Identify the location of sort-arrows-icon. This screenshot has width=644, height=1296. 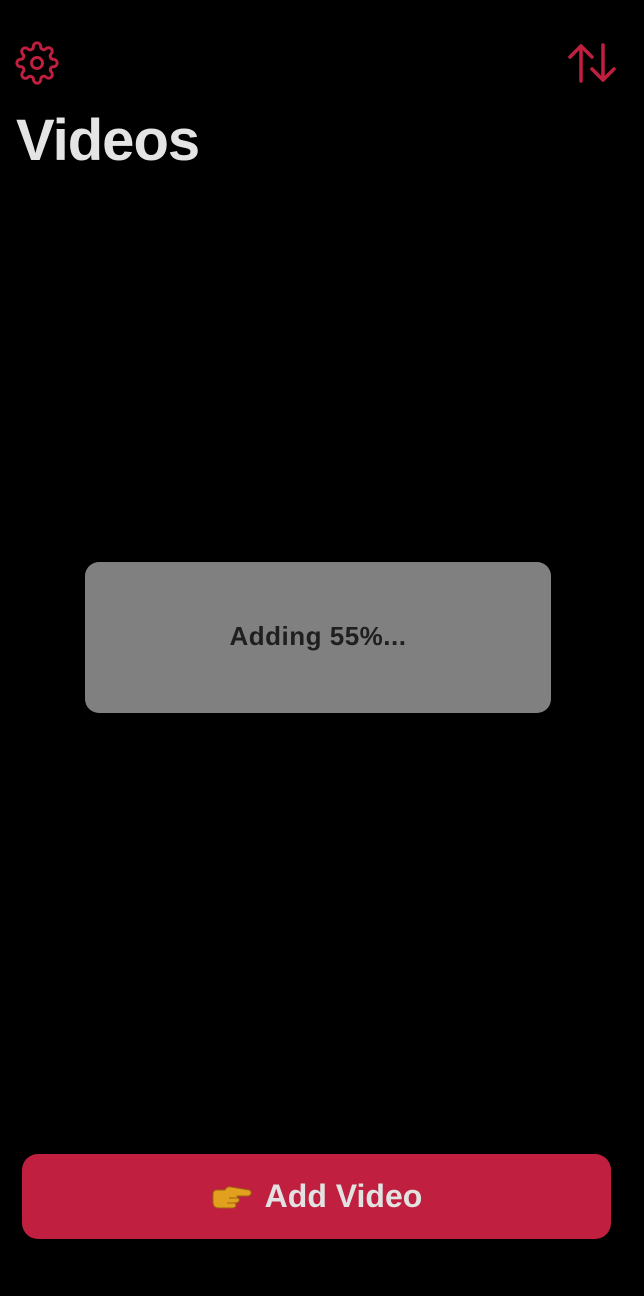
(592, 63).